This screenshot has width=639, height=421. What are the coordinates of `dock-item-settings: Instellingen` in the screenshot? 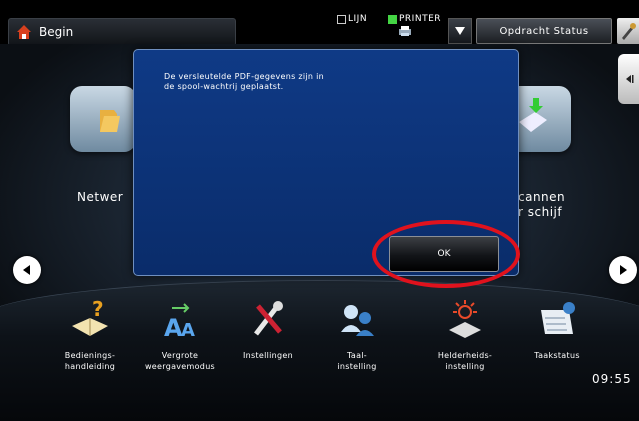 It's located at (268, 328).